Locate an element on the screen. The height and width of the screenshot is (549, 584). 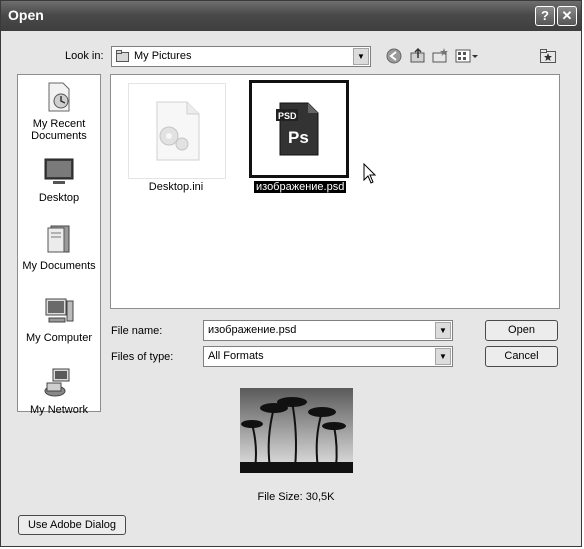
recent-documents-icon is located at coordinates (59, 97).